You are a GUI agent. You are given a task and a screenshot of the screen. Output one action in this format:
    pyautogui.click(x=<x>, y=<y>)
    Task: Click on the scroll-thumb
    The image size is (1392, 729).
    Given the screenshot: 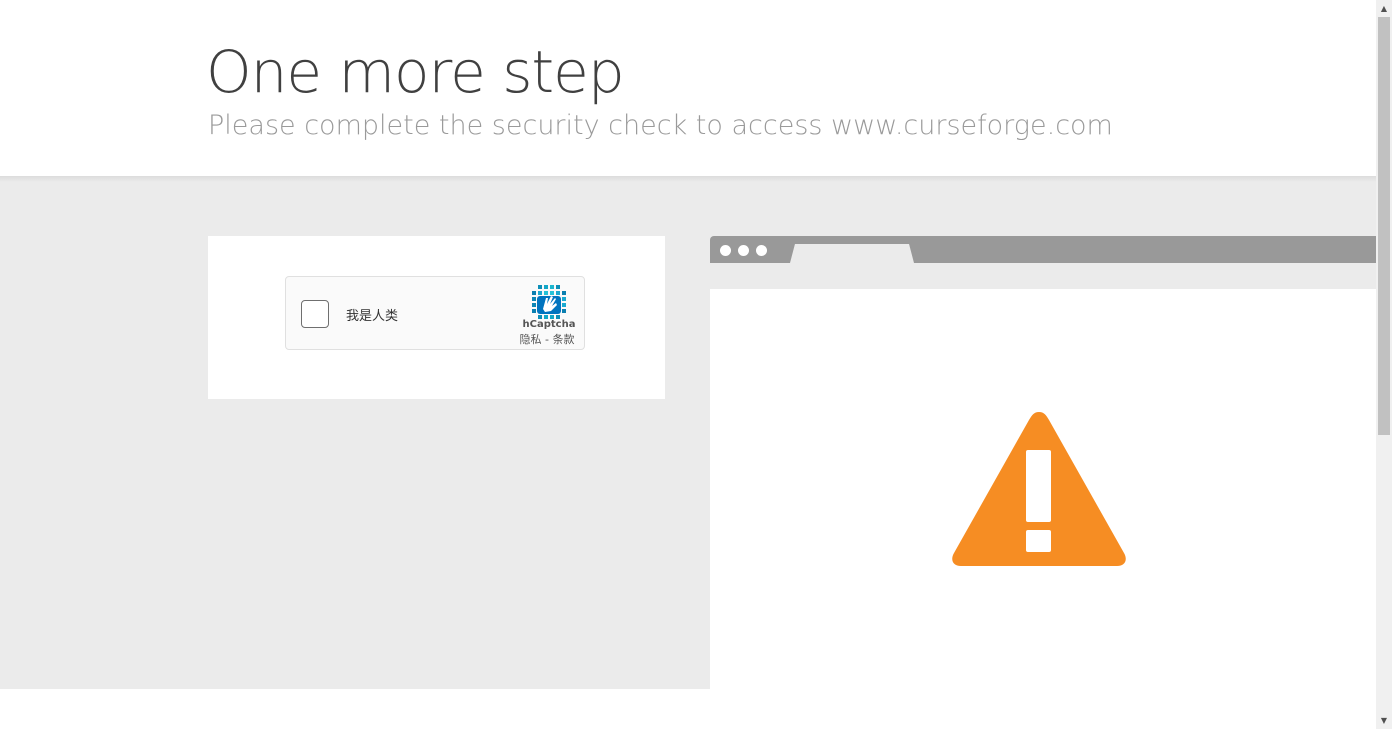 What is the action you would take?
    pyautogui.click(x=1384, y=226)
    